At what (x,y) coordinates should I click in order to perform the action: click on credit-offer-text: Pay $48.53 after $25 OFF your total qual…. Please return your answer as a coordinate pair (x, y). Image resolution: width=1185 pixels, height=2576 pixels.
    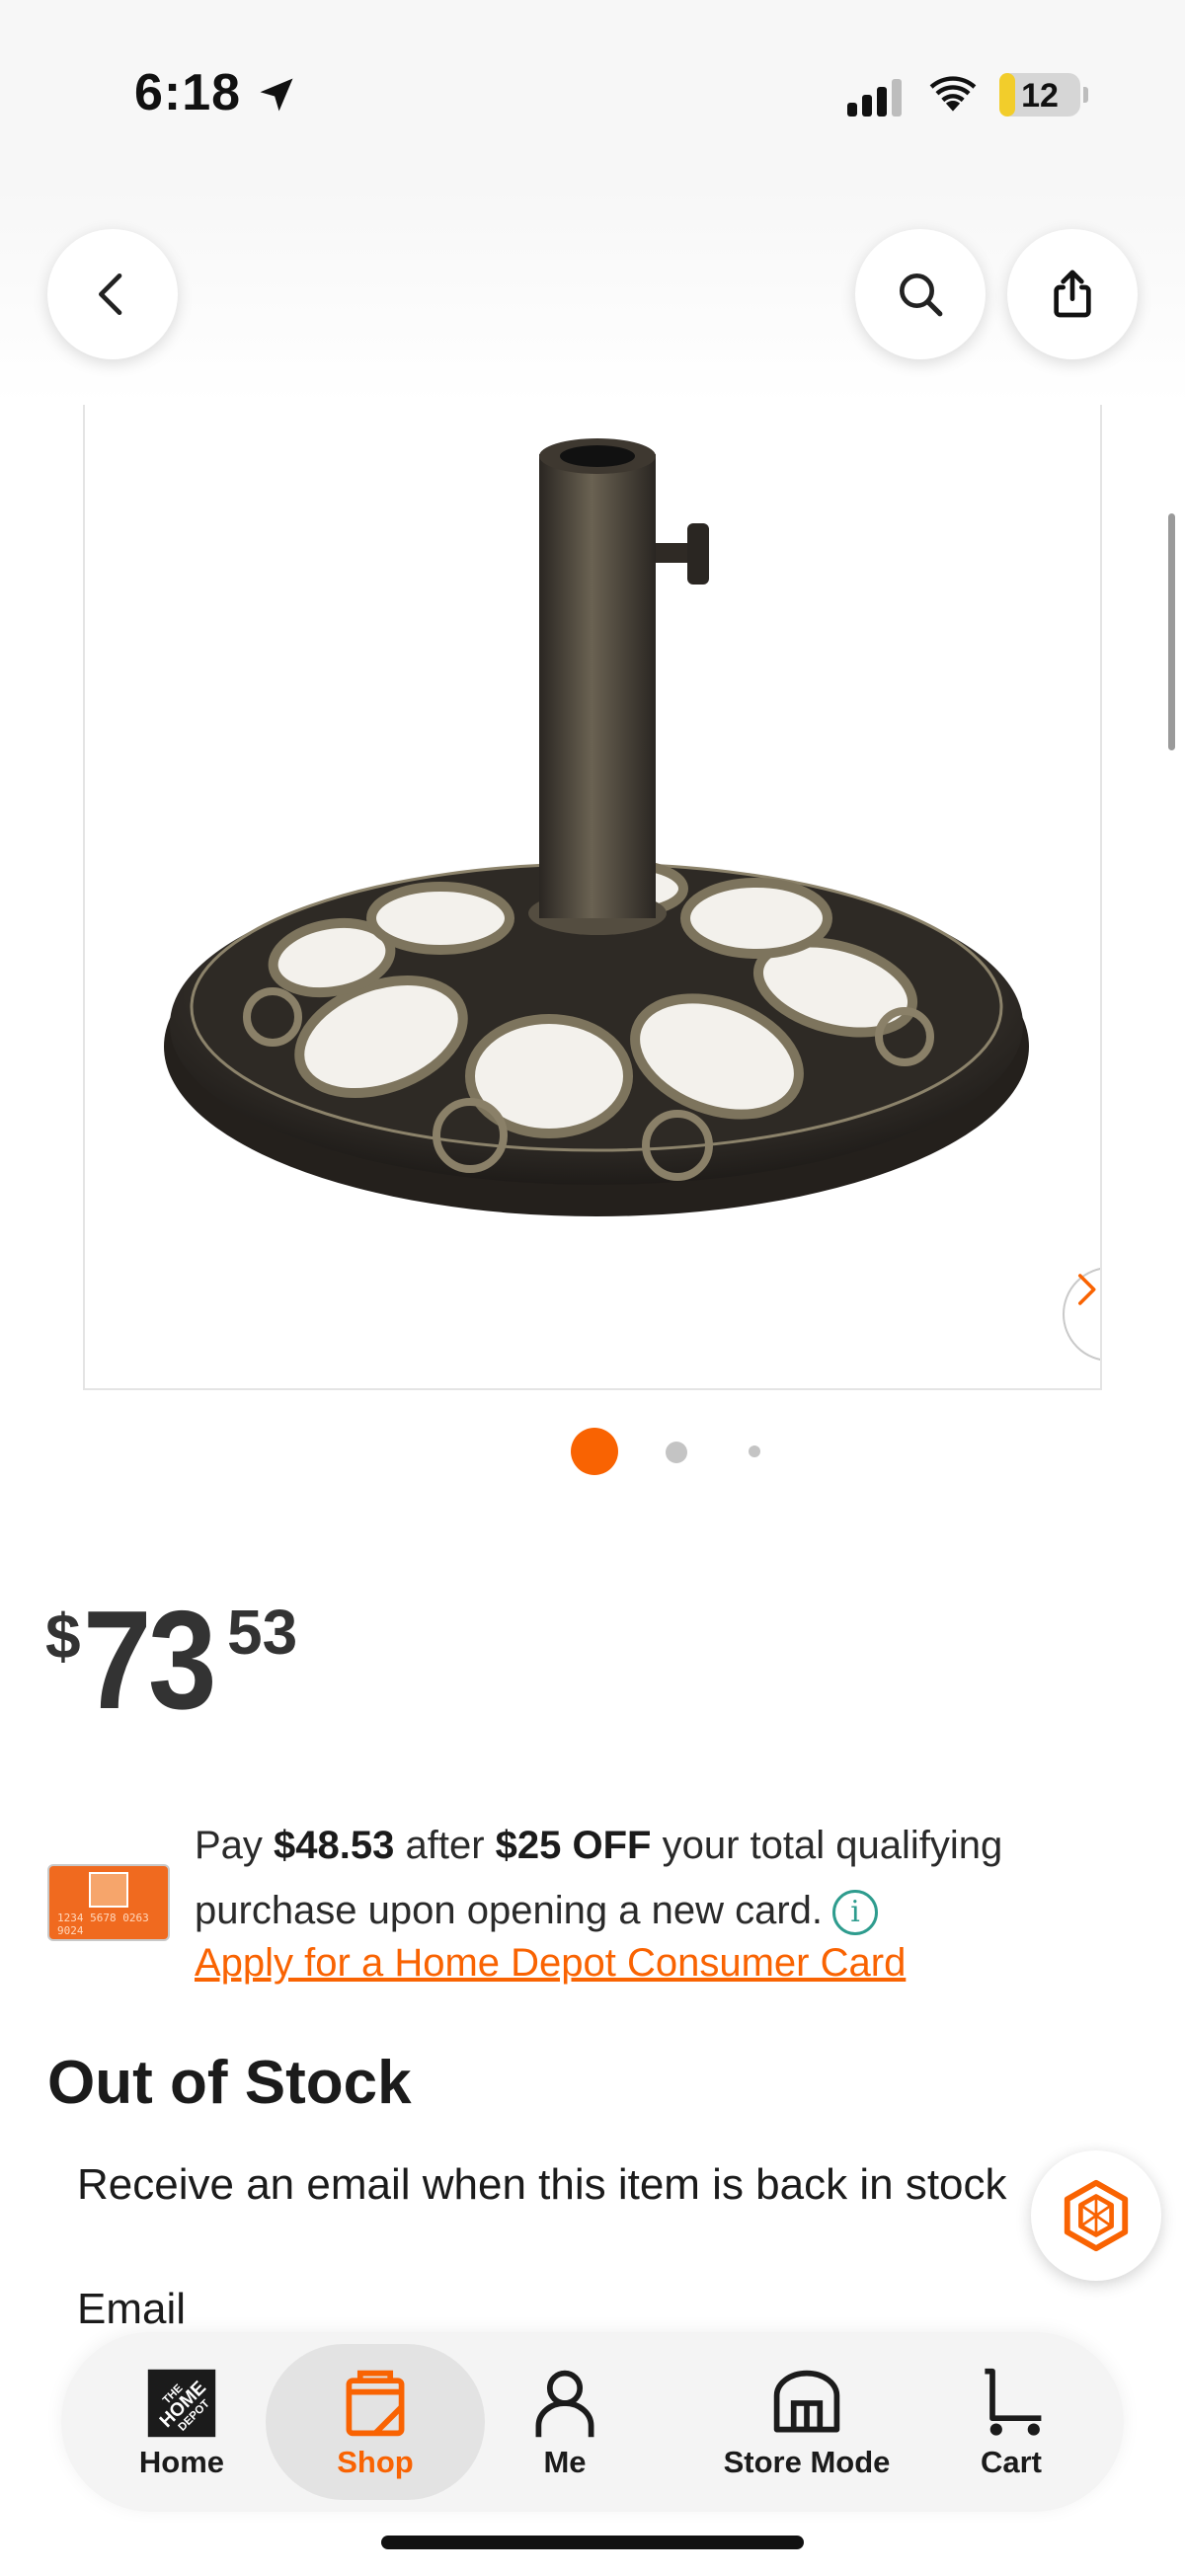
    Looking at the image, I should click on (649, 1878).